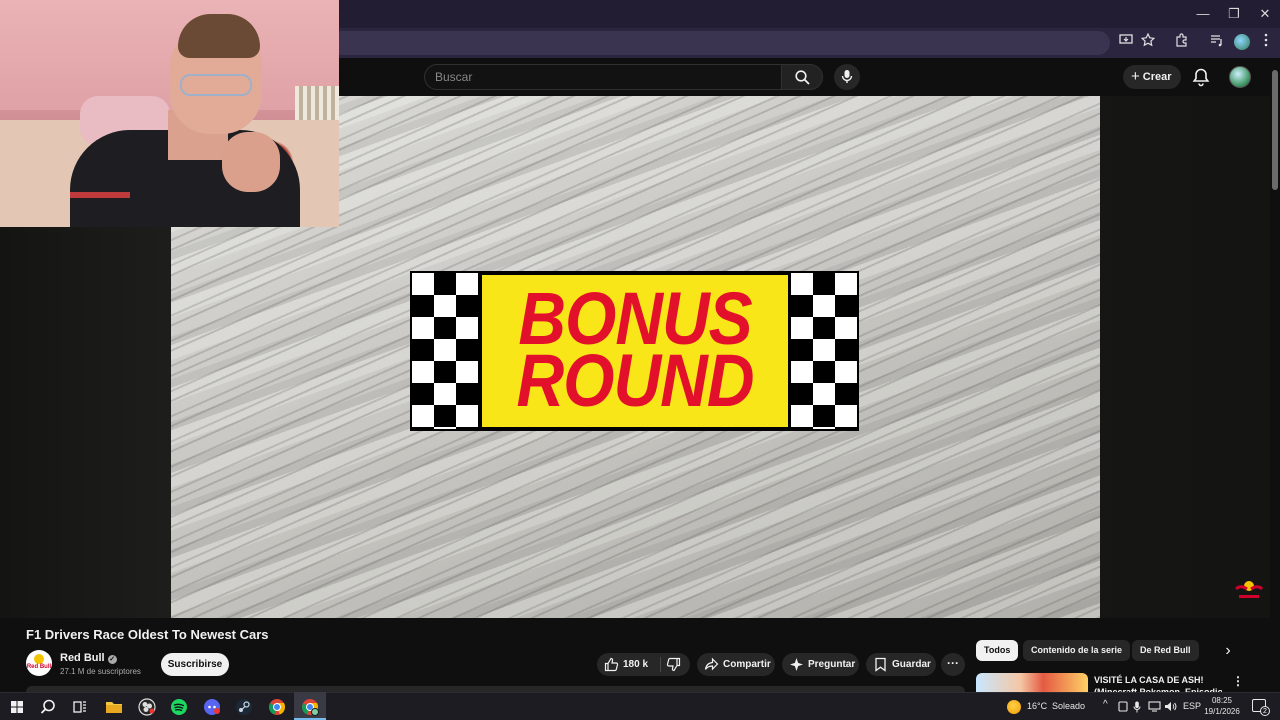 This screenshot has width=1280, height=720. What do you see at coordinates (640, 706) in the screenshot?
I see `windows-taskbar` at bounding box center [640, 706].